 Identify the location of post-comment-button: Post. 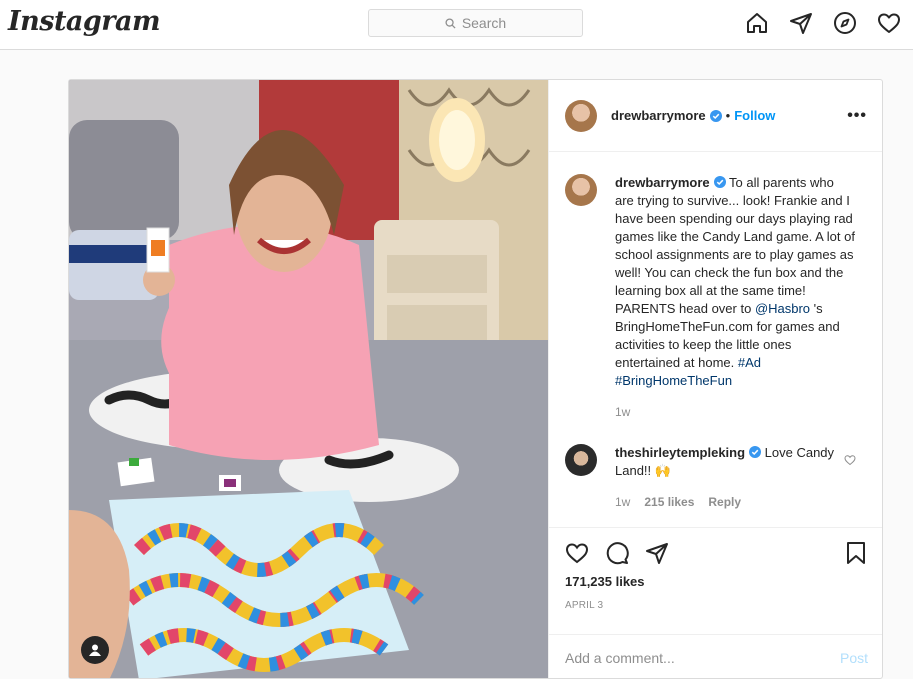
(854, 658).